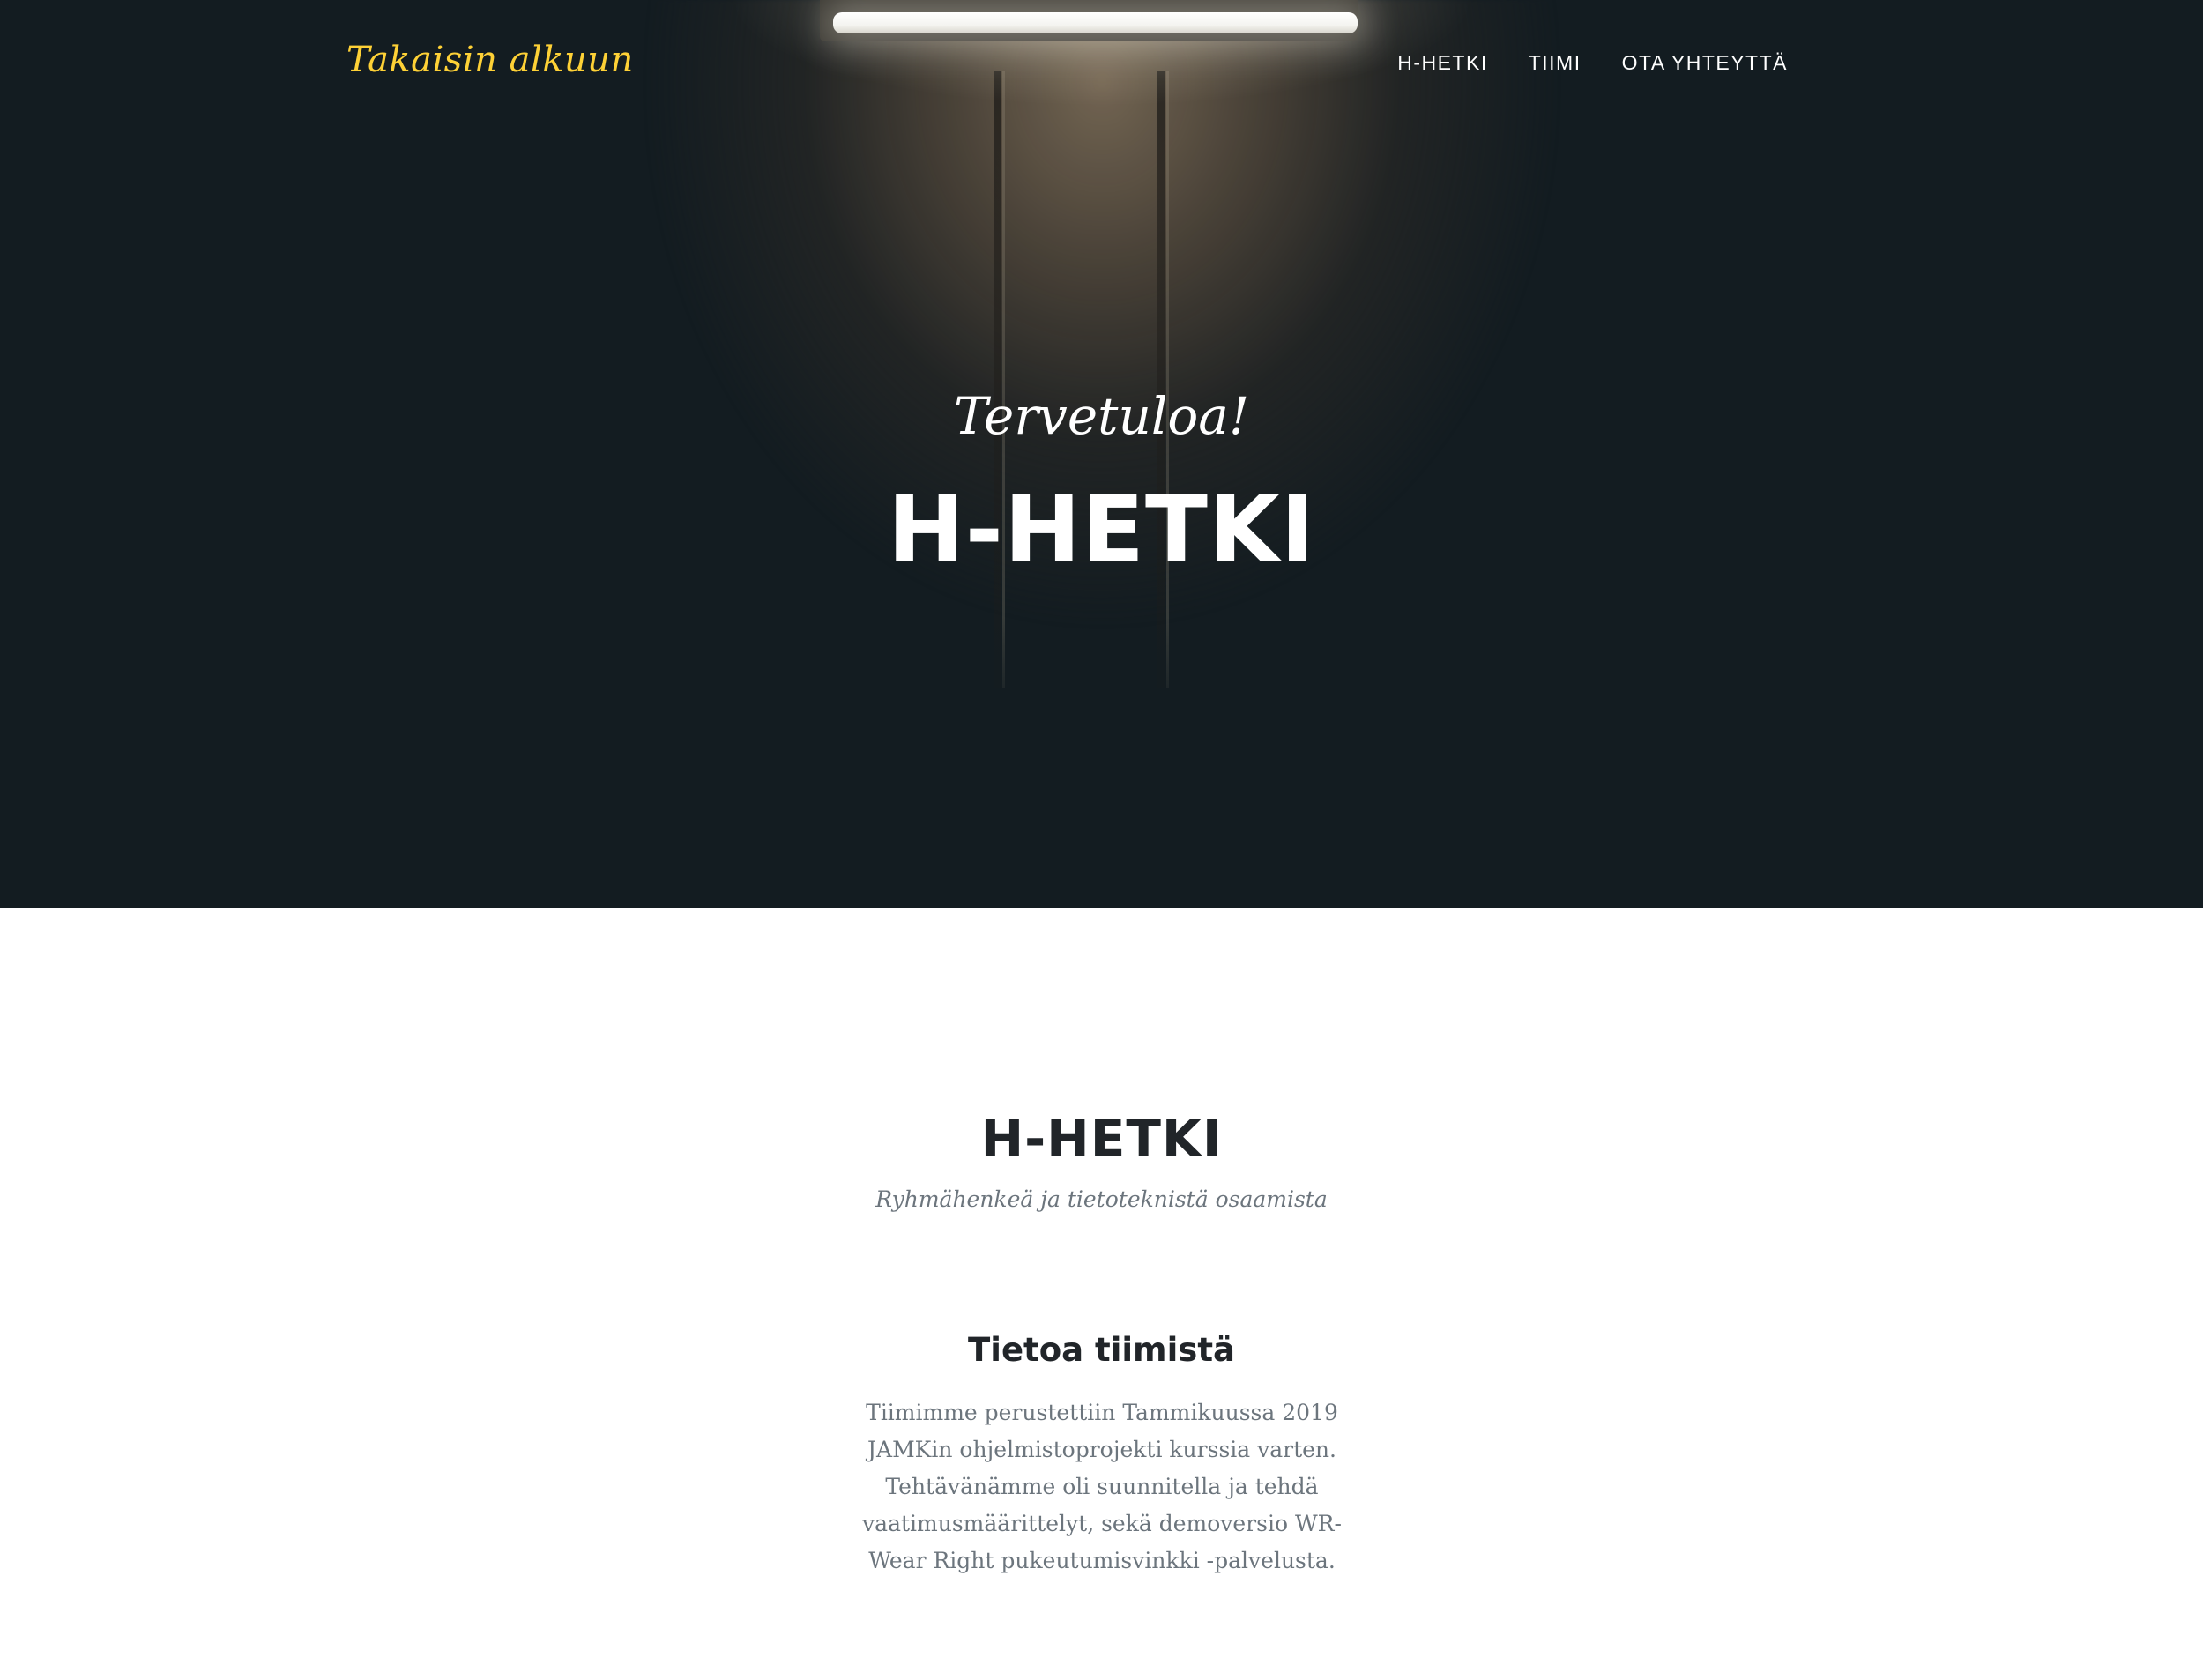  I want to click on about-title: Tietoa tiimistä, so click(1101, 1350).